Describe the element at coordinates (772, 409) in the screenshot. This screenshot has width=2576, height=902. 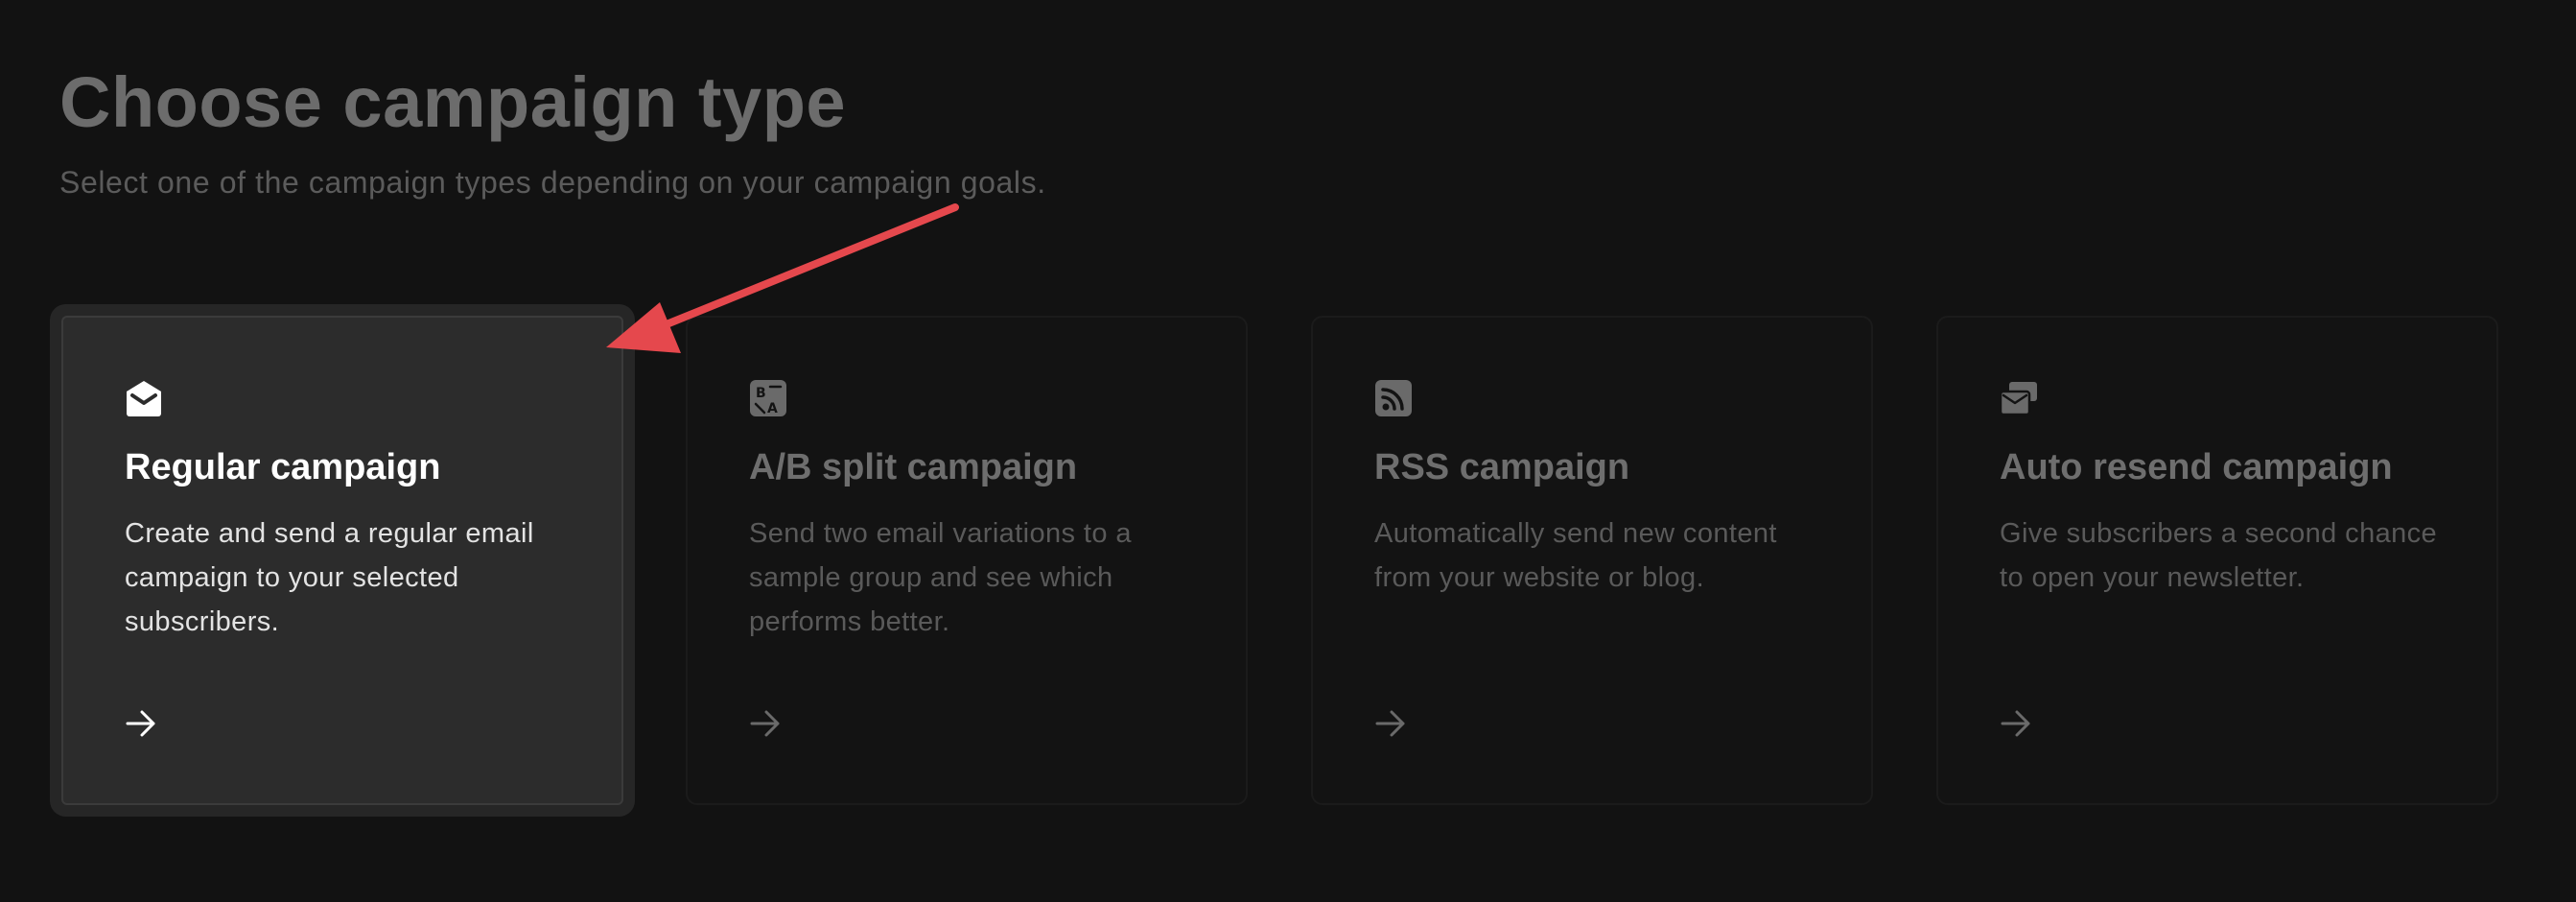
I see `svg-text: A` at that location.